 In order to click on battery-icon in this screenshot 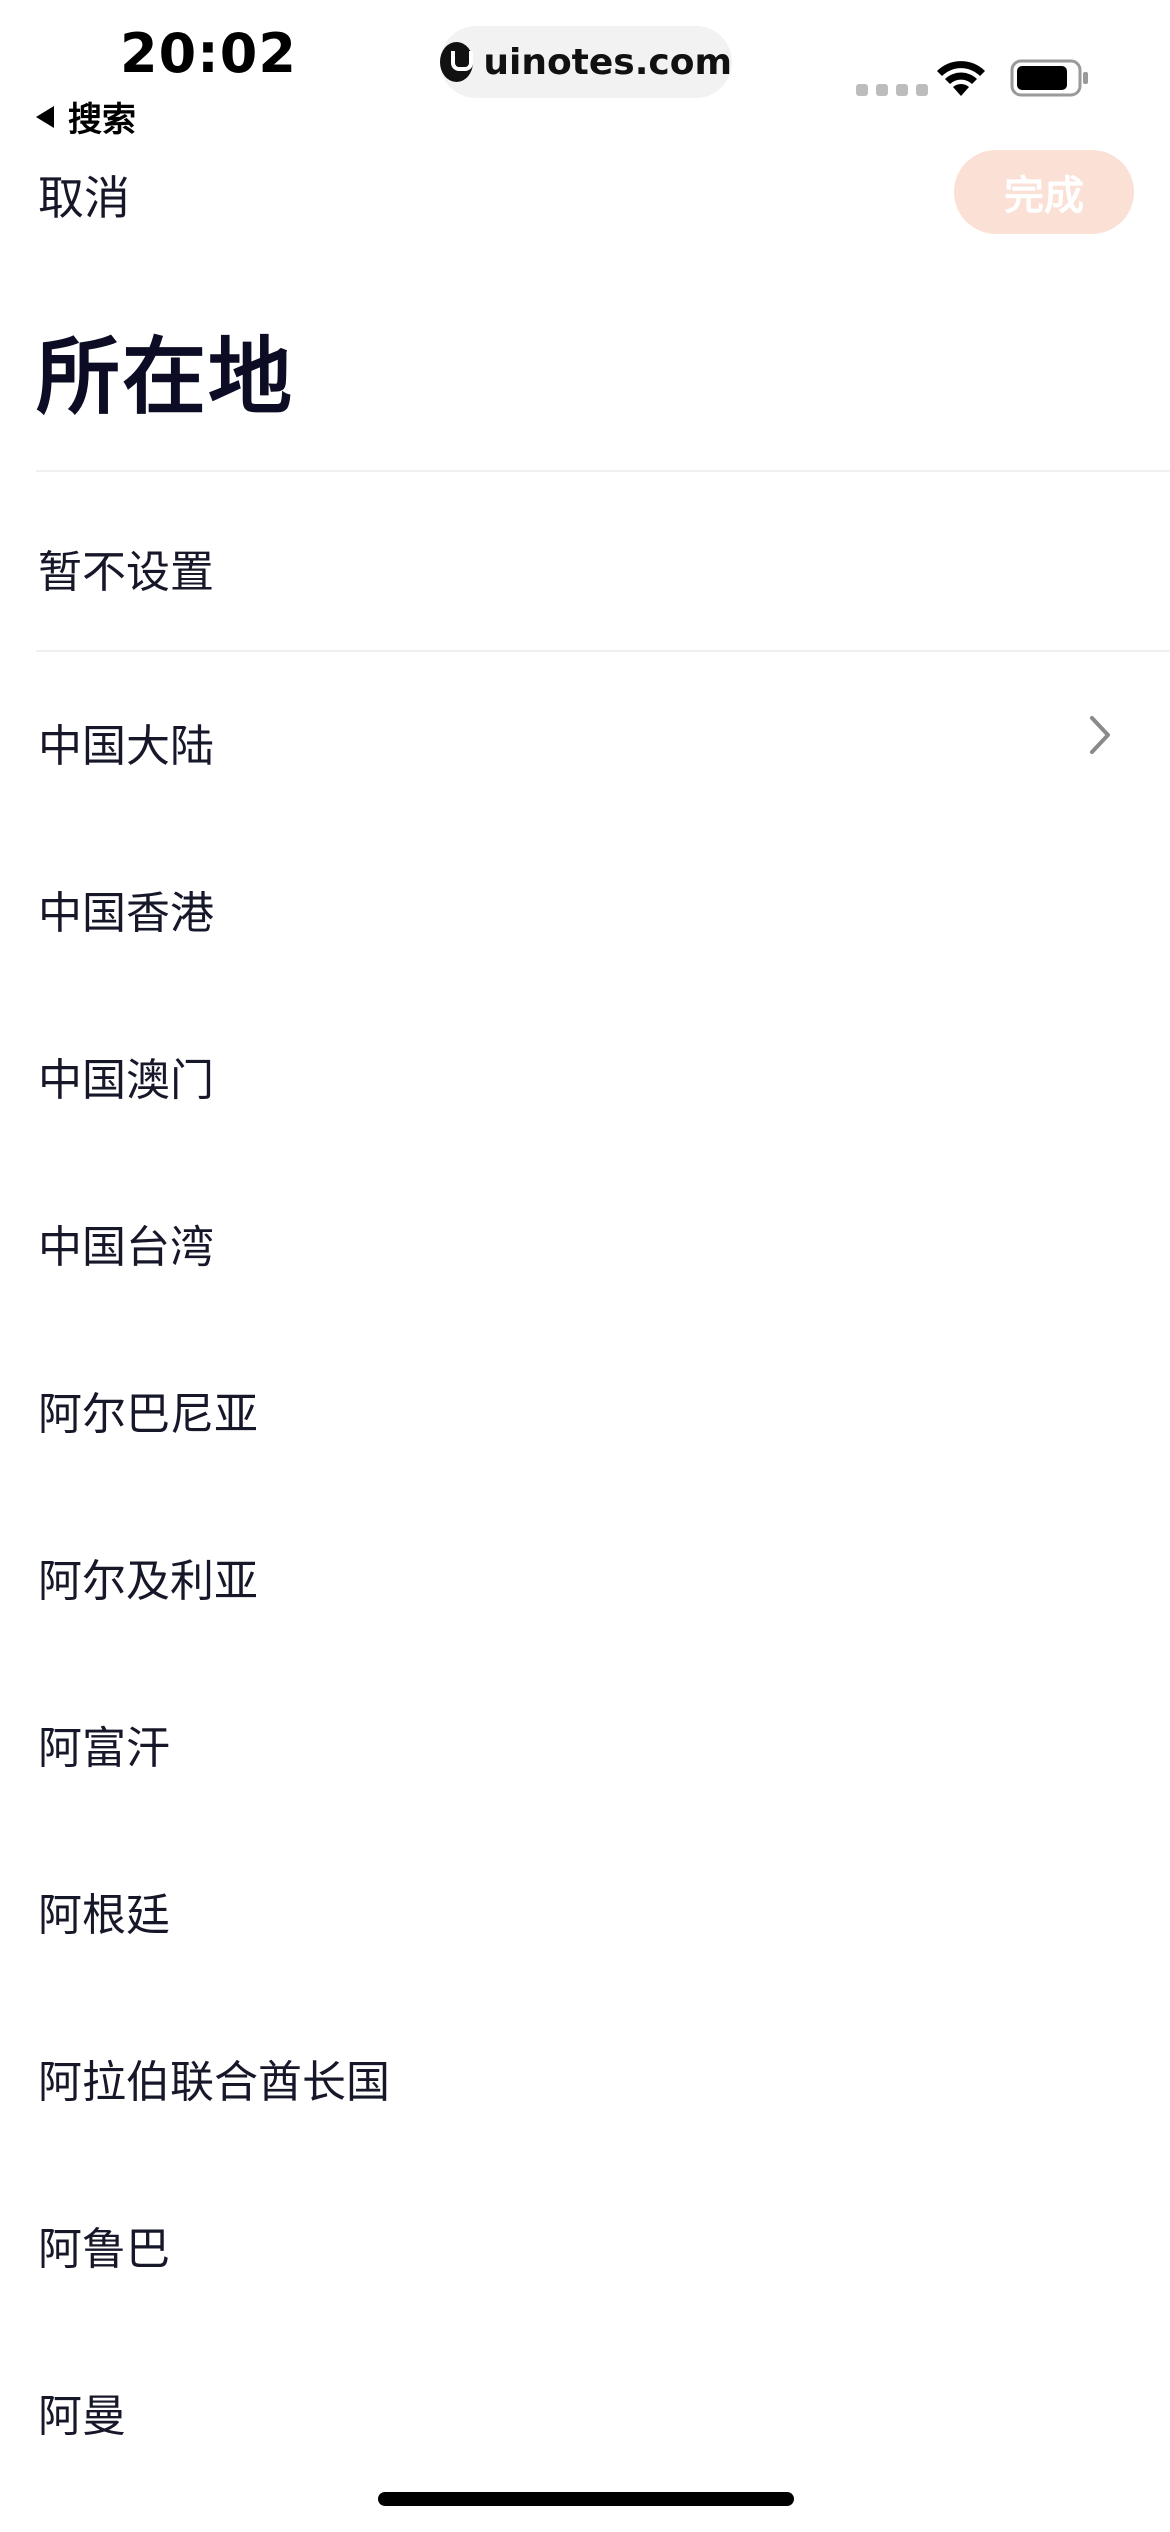, I will do `click(1049, 78)`.